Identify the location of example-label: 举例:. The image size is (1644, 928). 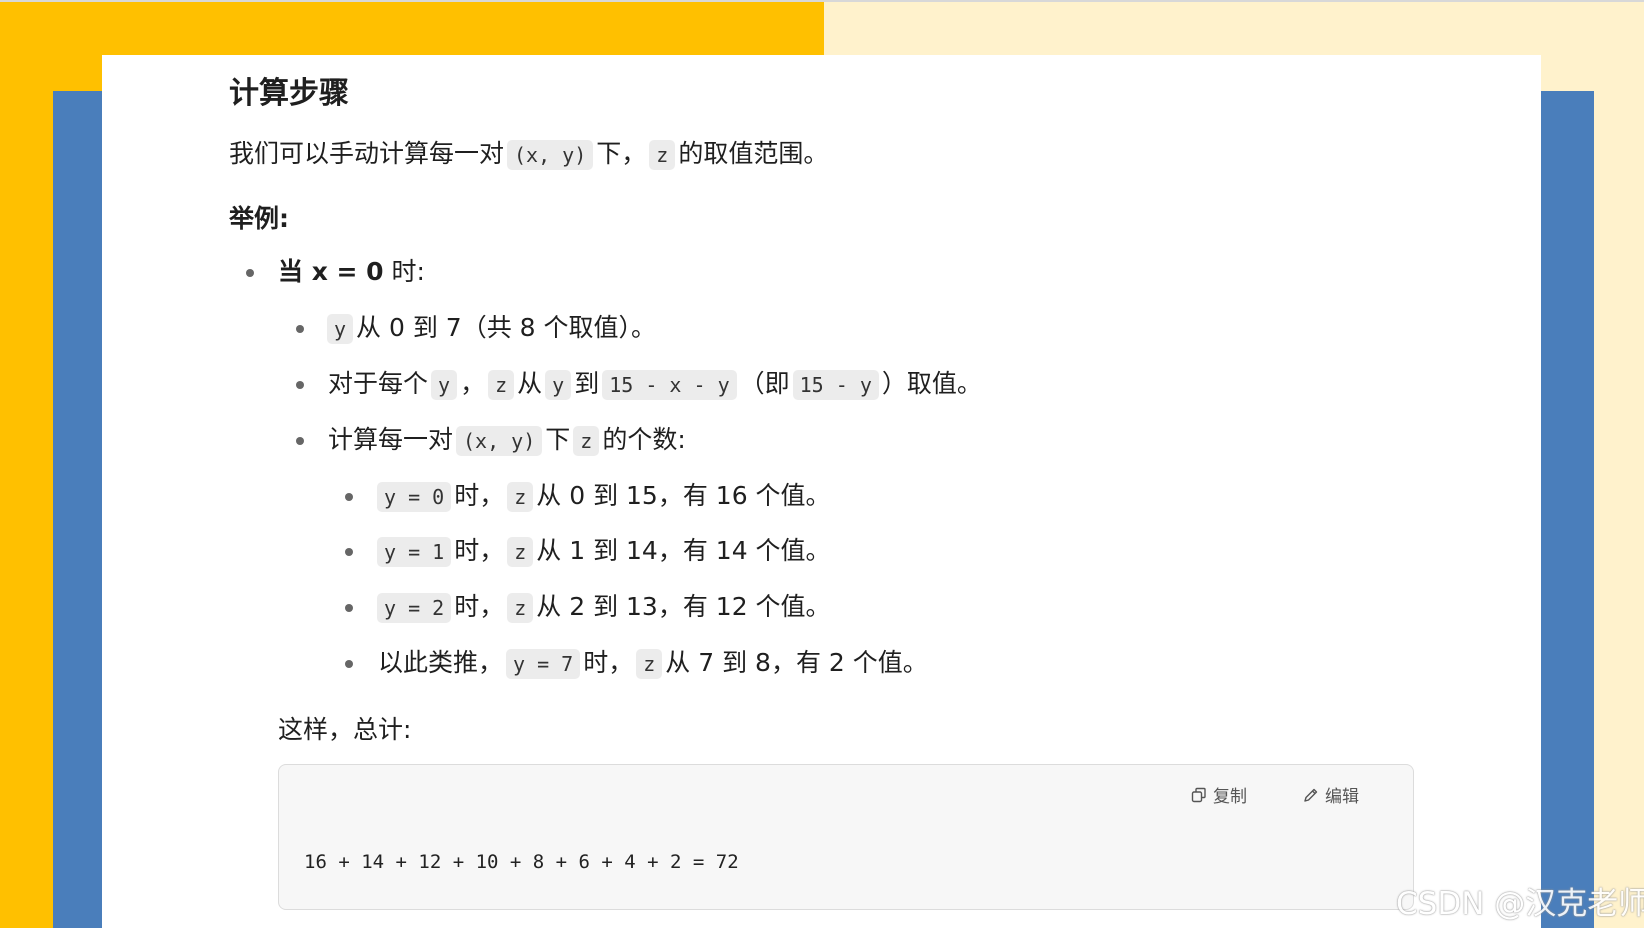
(259, 218).